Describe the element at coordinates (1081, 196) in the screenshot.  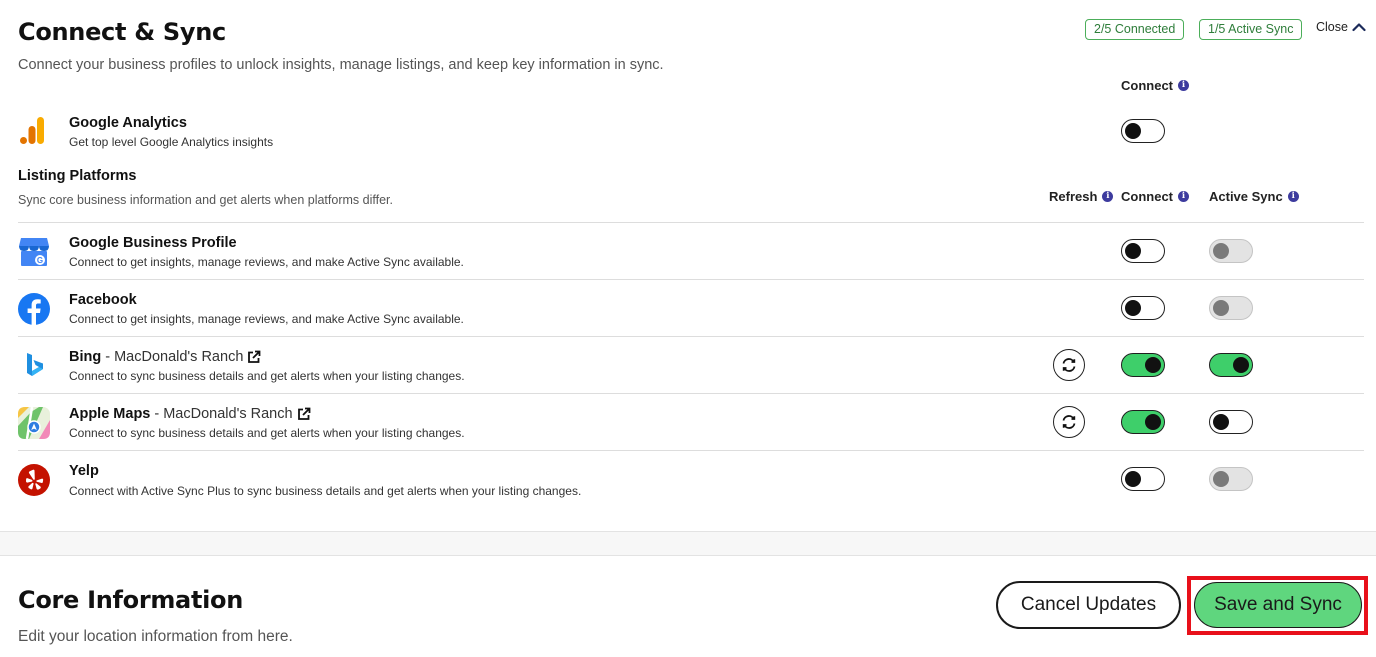
I see `refresh-column-header: Refresh i` at that location.